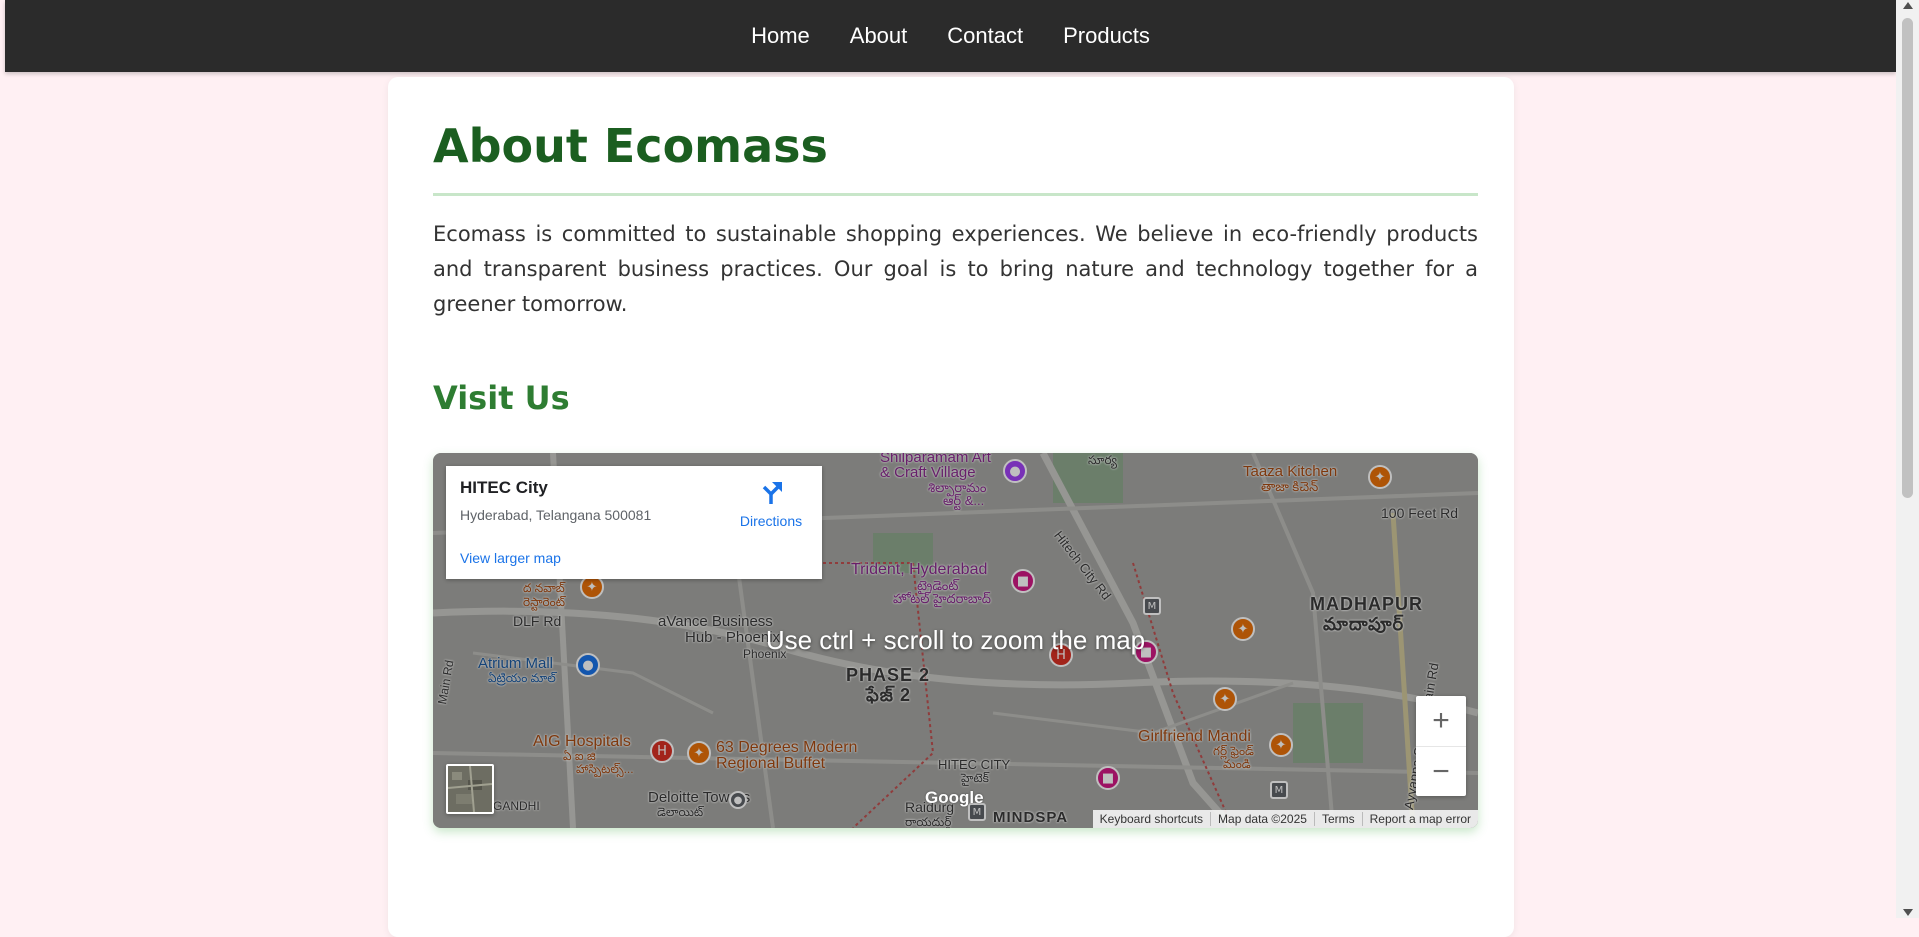 This screenshot has height=937, width=1919. I want to click on page-scrollbar, so click(1907, 459).